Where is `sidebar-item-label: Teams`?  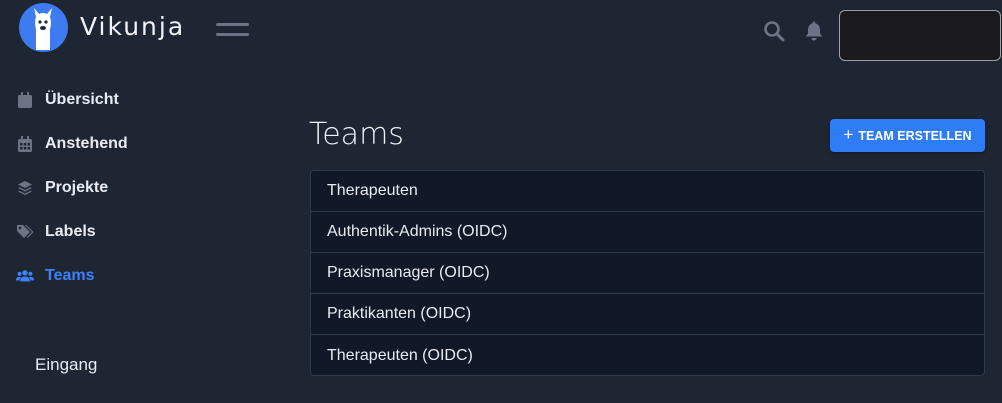 sidebar-item-label: Teams is located at coordinates (70, 275).